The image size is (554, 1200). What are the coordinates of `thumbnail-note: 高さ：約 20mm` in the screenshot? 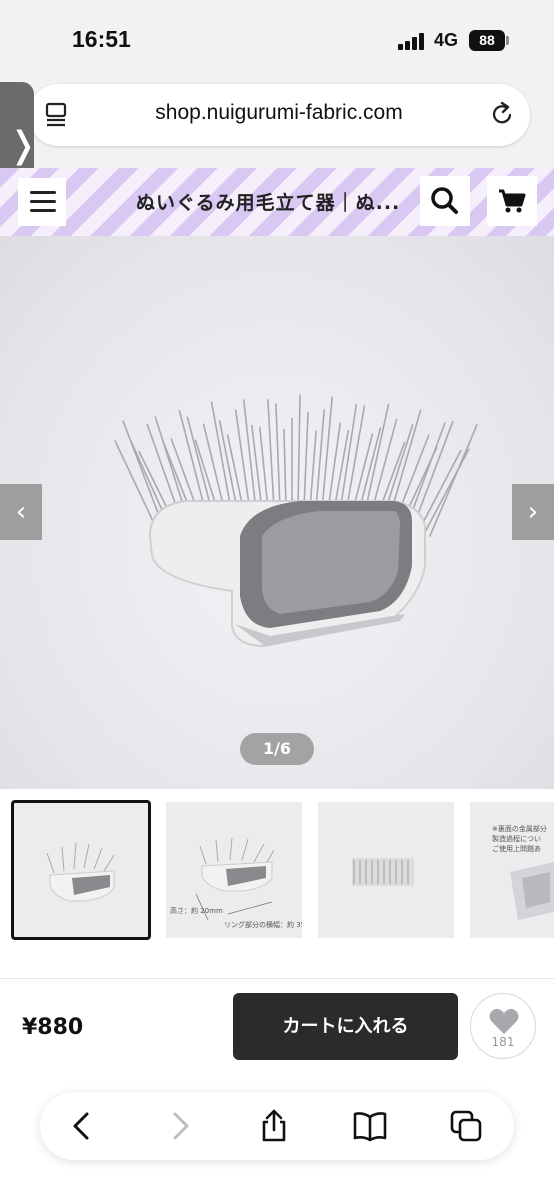 It's located at (196, 911).